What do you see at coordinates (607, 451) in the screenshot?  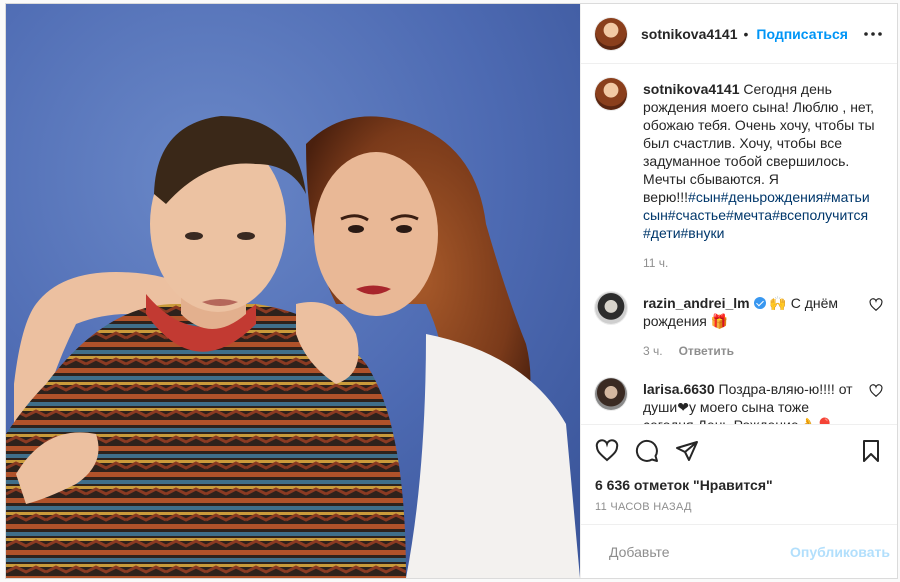 I see `heart-icon` at bounding box center [607, 451].